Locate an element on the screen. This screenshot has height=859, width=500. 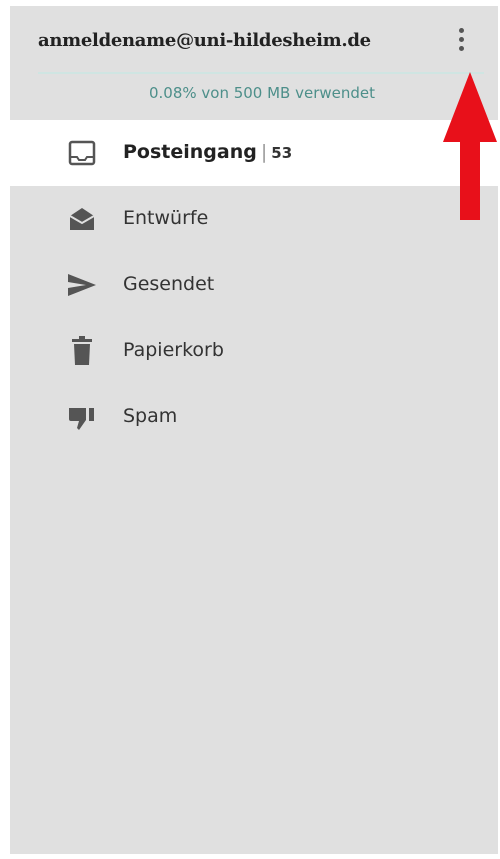
folder-sent: Gesendet is located at coordinates (254, 285).